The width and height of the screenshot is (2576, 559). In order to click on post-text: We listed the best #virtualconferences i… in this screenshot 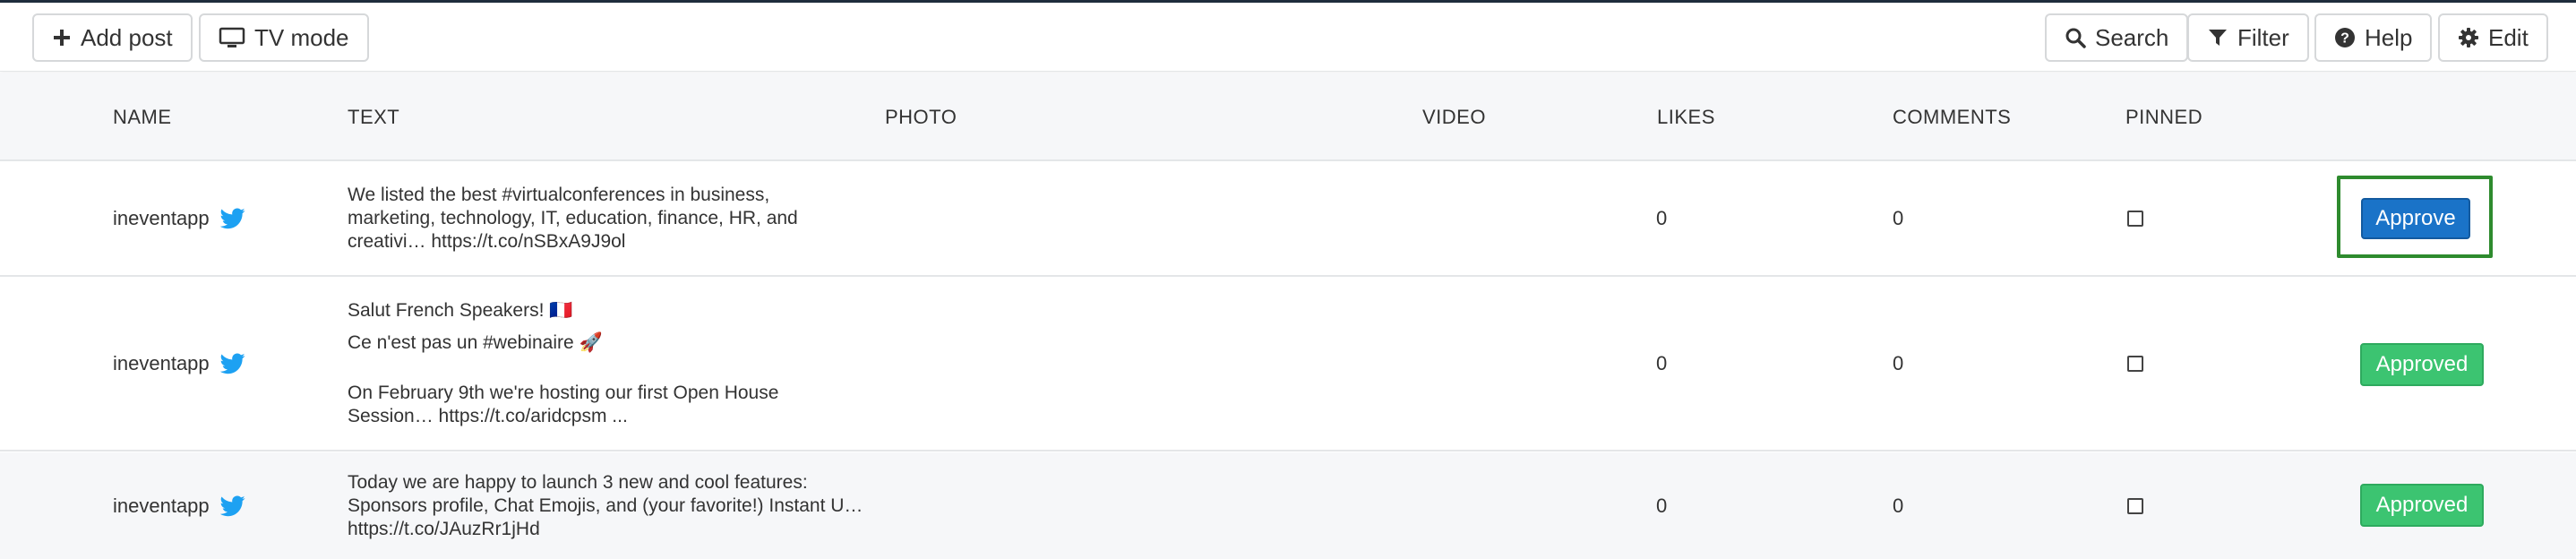, I will do `click(616, 218)`.